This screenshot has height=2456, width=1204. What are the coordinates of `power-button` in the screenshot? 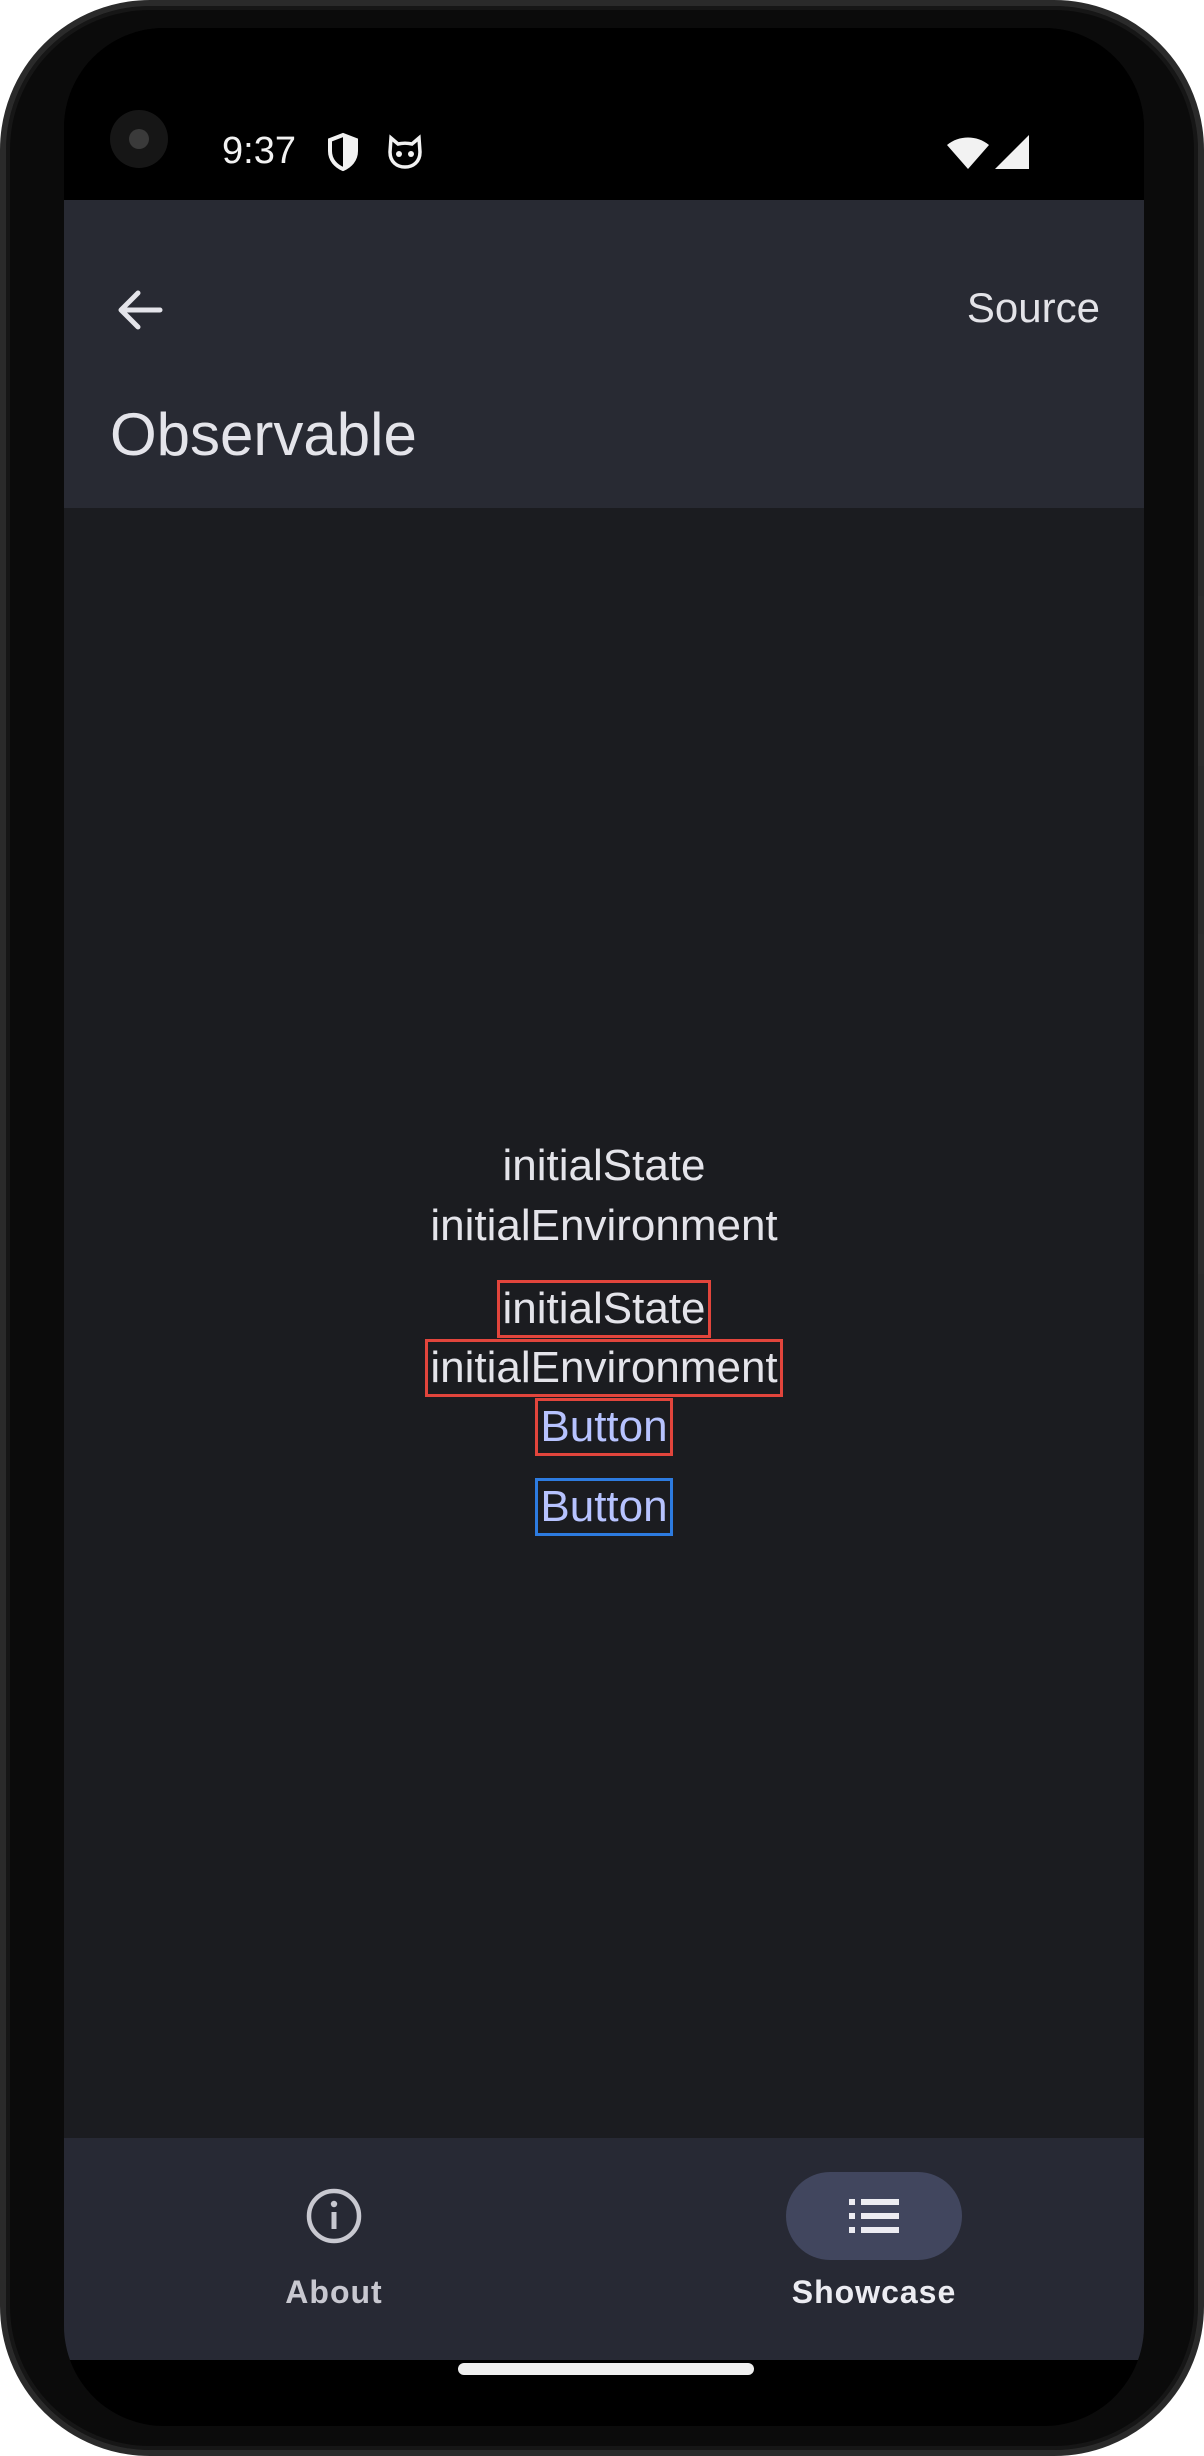 It's located at (1201, 681).